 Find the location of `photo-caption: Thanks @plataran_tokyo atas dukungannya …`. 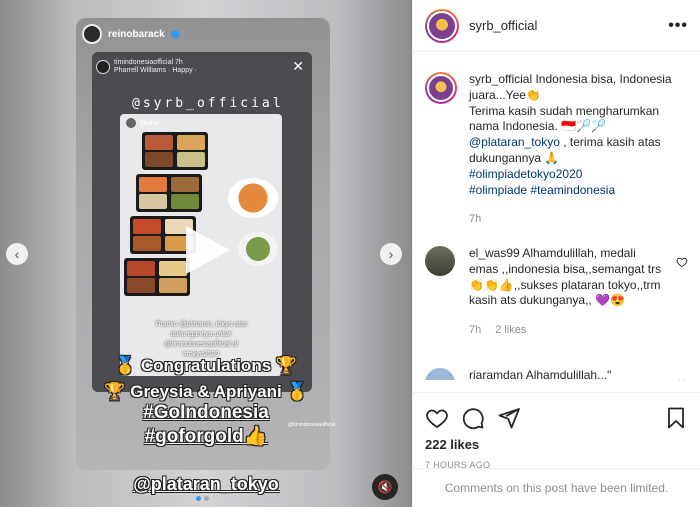

photo-caption: Thanks @plataran_tokyo atas dukungannya … is located at coordinates (201, 339).